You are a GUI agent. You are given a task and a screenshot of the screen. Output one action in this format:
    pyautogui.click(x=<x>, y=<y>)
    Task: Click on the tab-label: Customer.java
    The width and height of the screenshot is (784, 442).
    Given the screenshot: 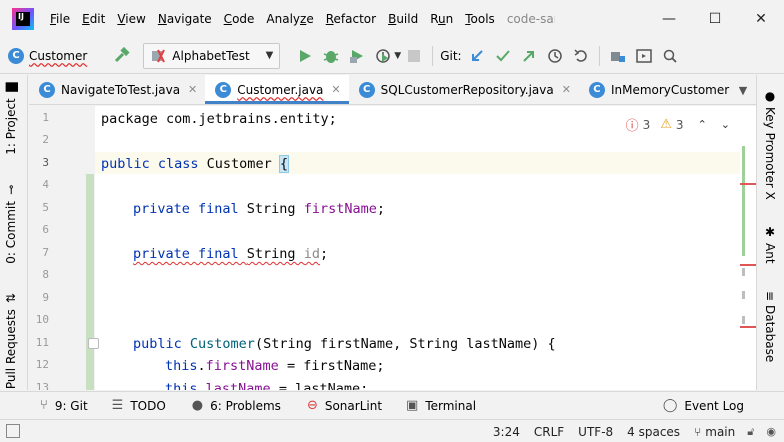 What is the action you would take?
    pyautogui.click(x=280, y=89)
    